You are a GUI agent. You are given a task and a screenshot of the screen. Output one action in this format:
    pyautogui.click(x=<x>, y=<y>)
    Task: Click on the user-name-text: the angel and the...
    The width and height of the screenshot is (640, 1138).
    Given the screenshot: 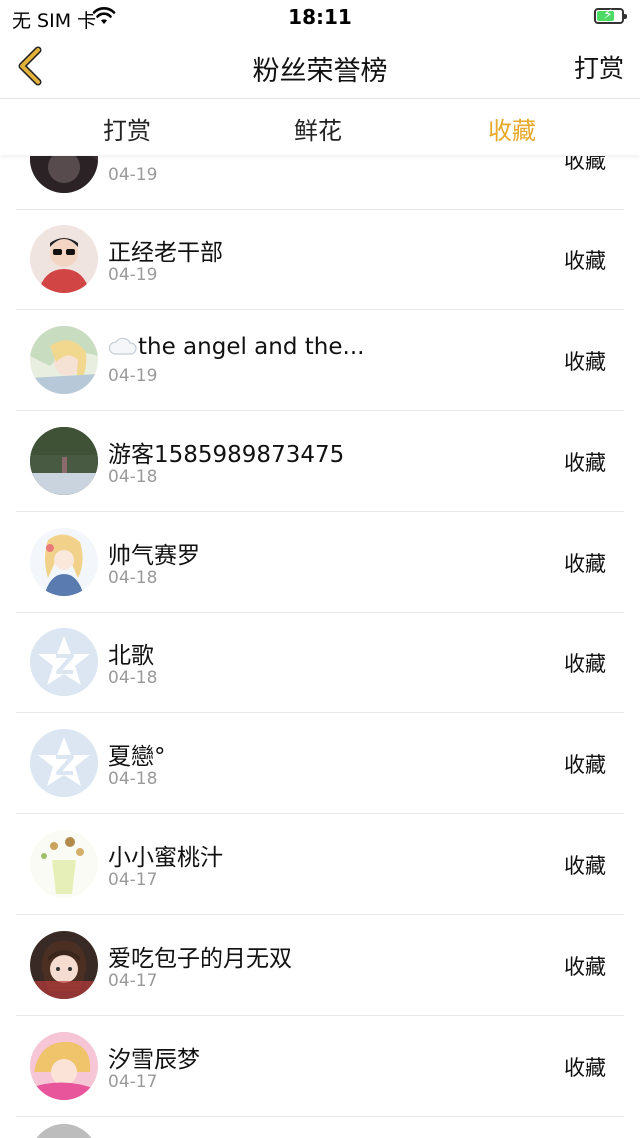 What is the action you would take?
    pyautogui.click(x=251, y=347)
    